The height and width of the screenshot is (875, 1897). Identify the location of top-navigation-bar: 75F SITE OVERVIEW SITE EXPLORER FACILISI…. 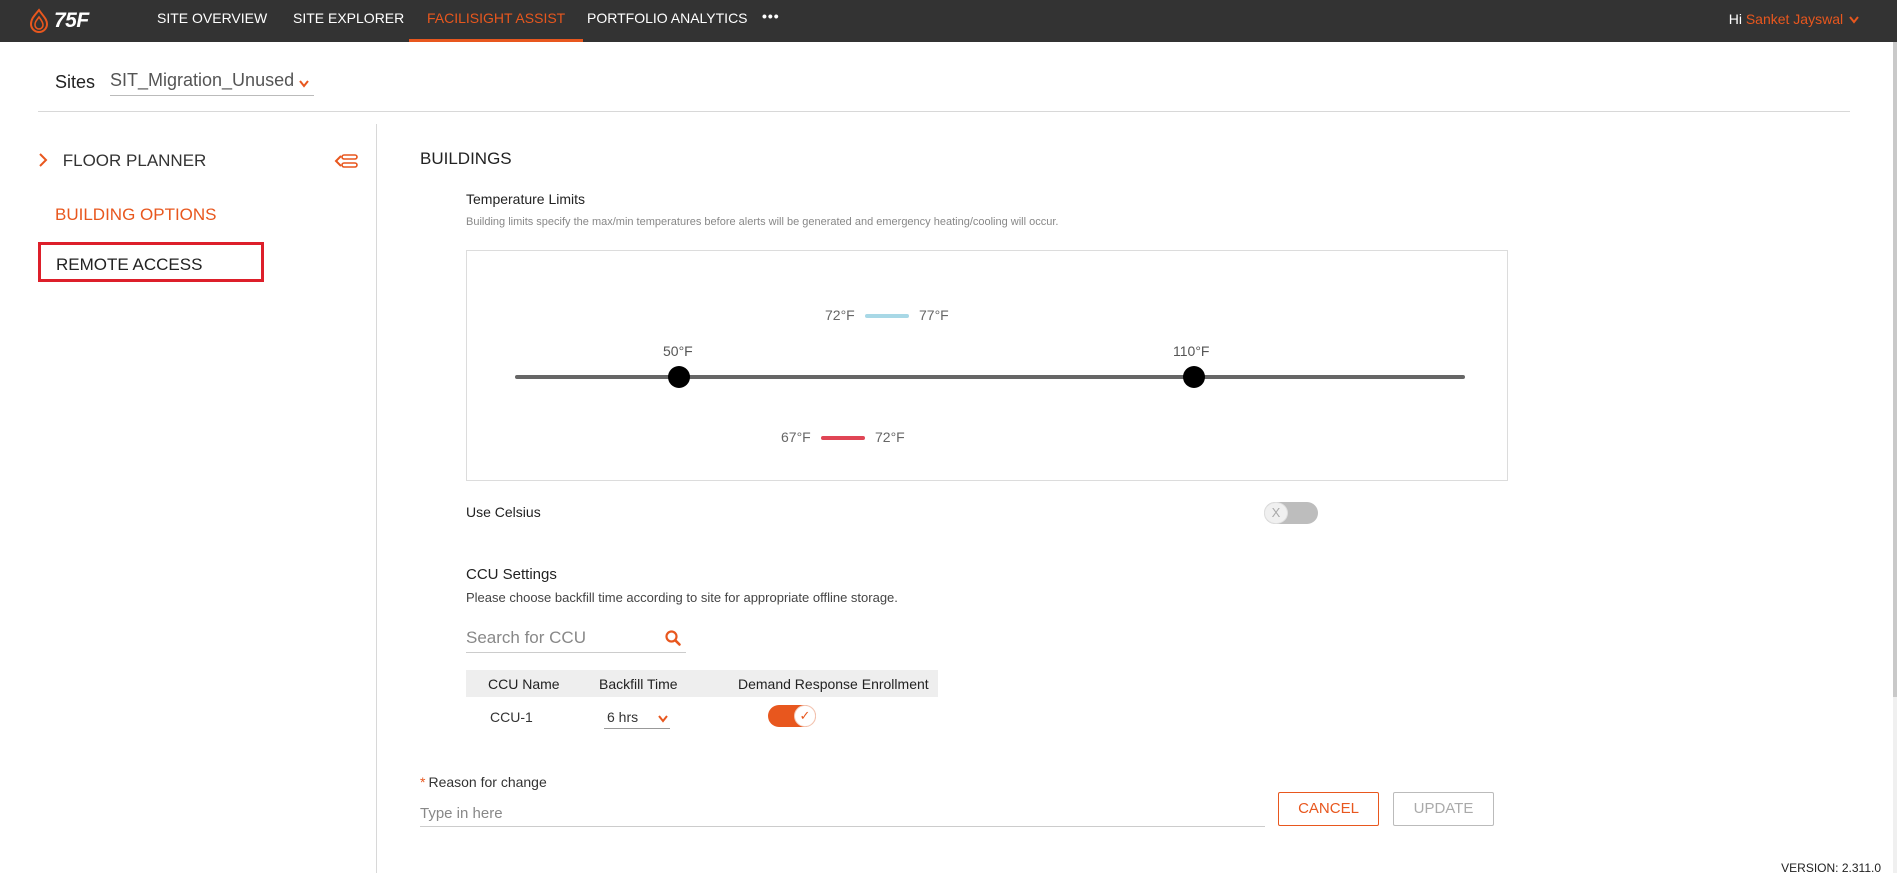
(948, 21).